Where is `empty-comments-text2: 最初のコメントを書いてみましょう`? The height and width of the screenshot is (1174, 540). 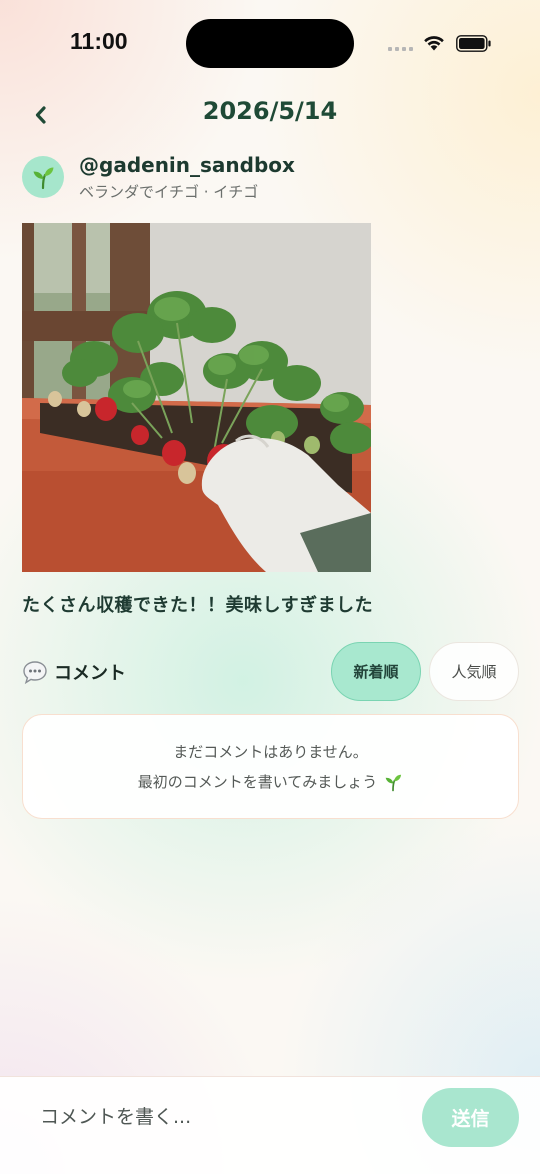 empty-comments-text2: 最初のコメントを書いてみましょう is located at coordinates (257, 782).